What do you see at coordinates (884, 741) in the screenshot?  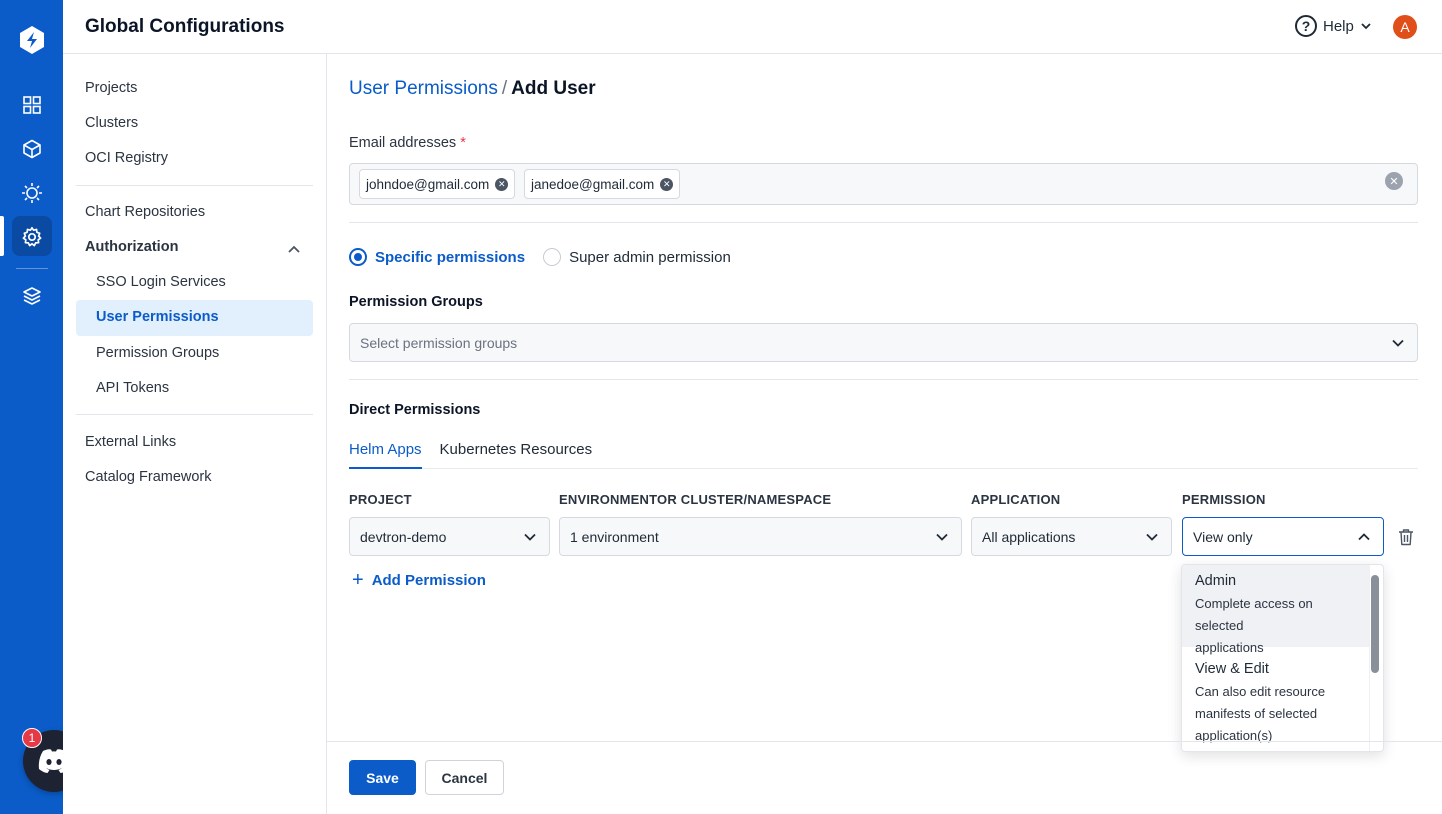 I see `footer-divider` at bounding box center [884, 741].